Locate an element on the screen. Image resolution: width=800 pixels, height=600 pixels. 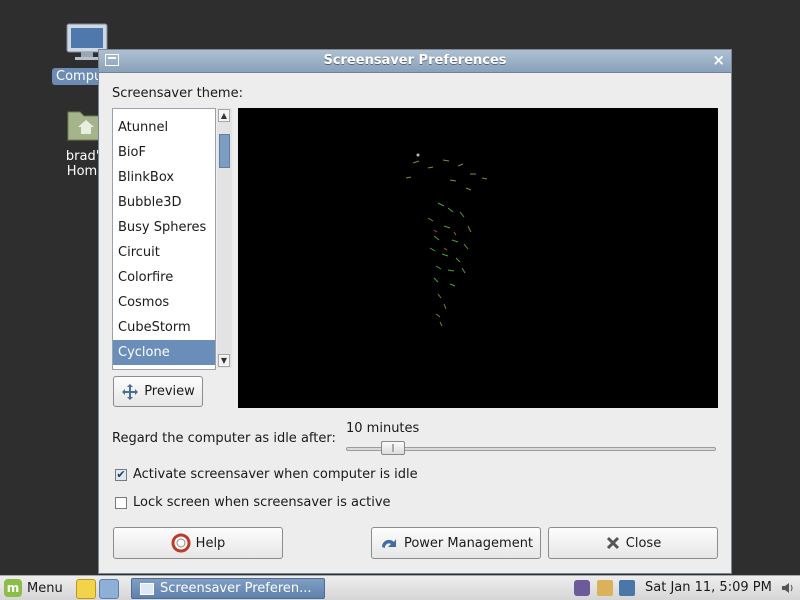
list-item: Bubble3D is located at coordinates (164, 202).